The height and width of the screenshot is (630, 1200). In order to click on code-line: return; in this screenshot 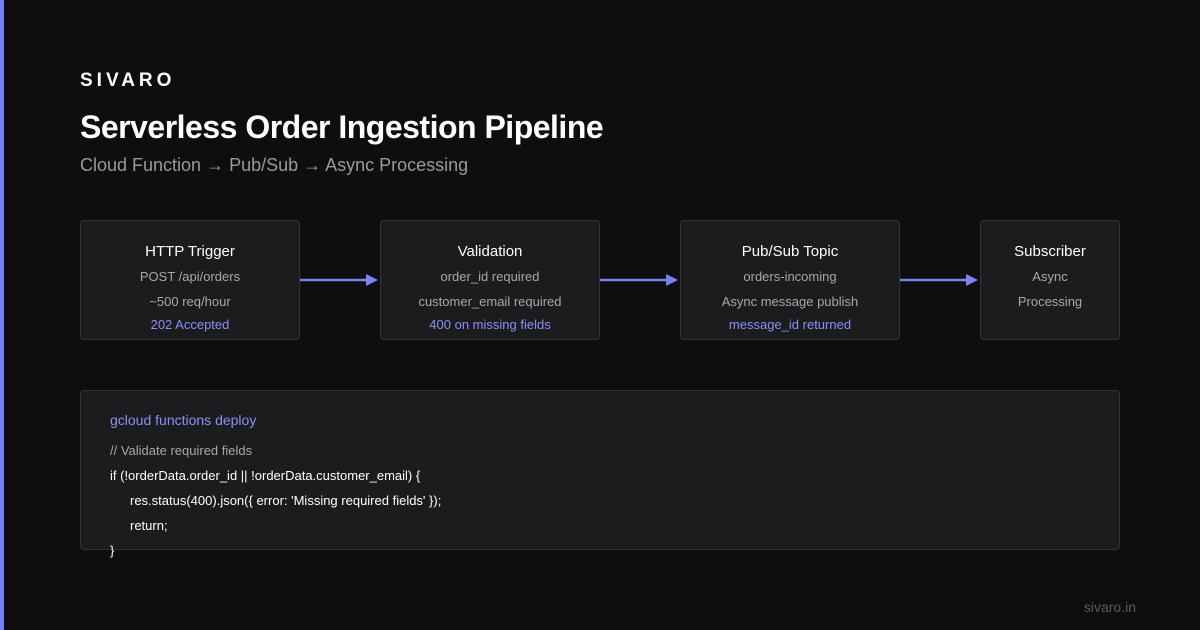, I will do `click(149, 525)`.